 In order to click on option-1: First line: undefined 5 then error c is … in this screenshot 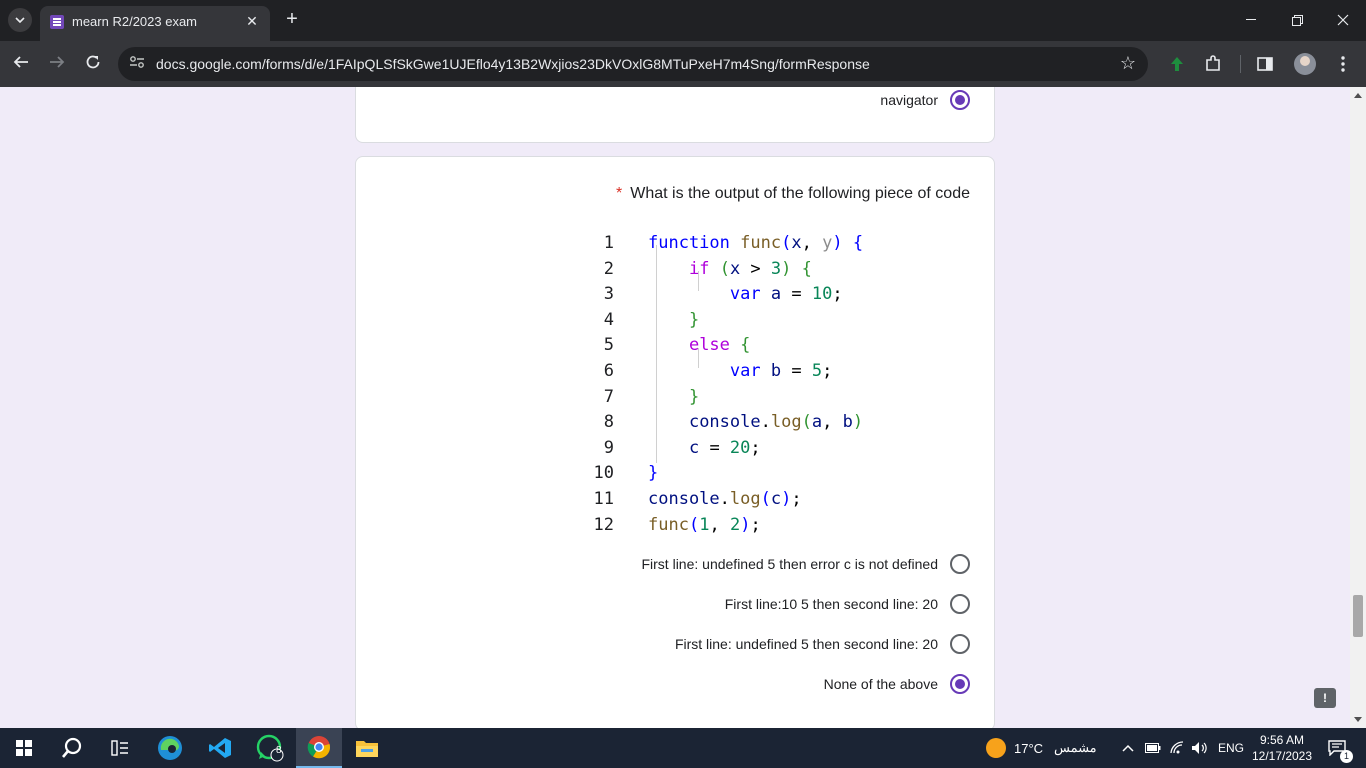, I will do `click(805, 564)`.